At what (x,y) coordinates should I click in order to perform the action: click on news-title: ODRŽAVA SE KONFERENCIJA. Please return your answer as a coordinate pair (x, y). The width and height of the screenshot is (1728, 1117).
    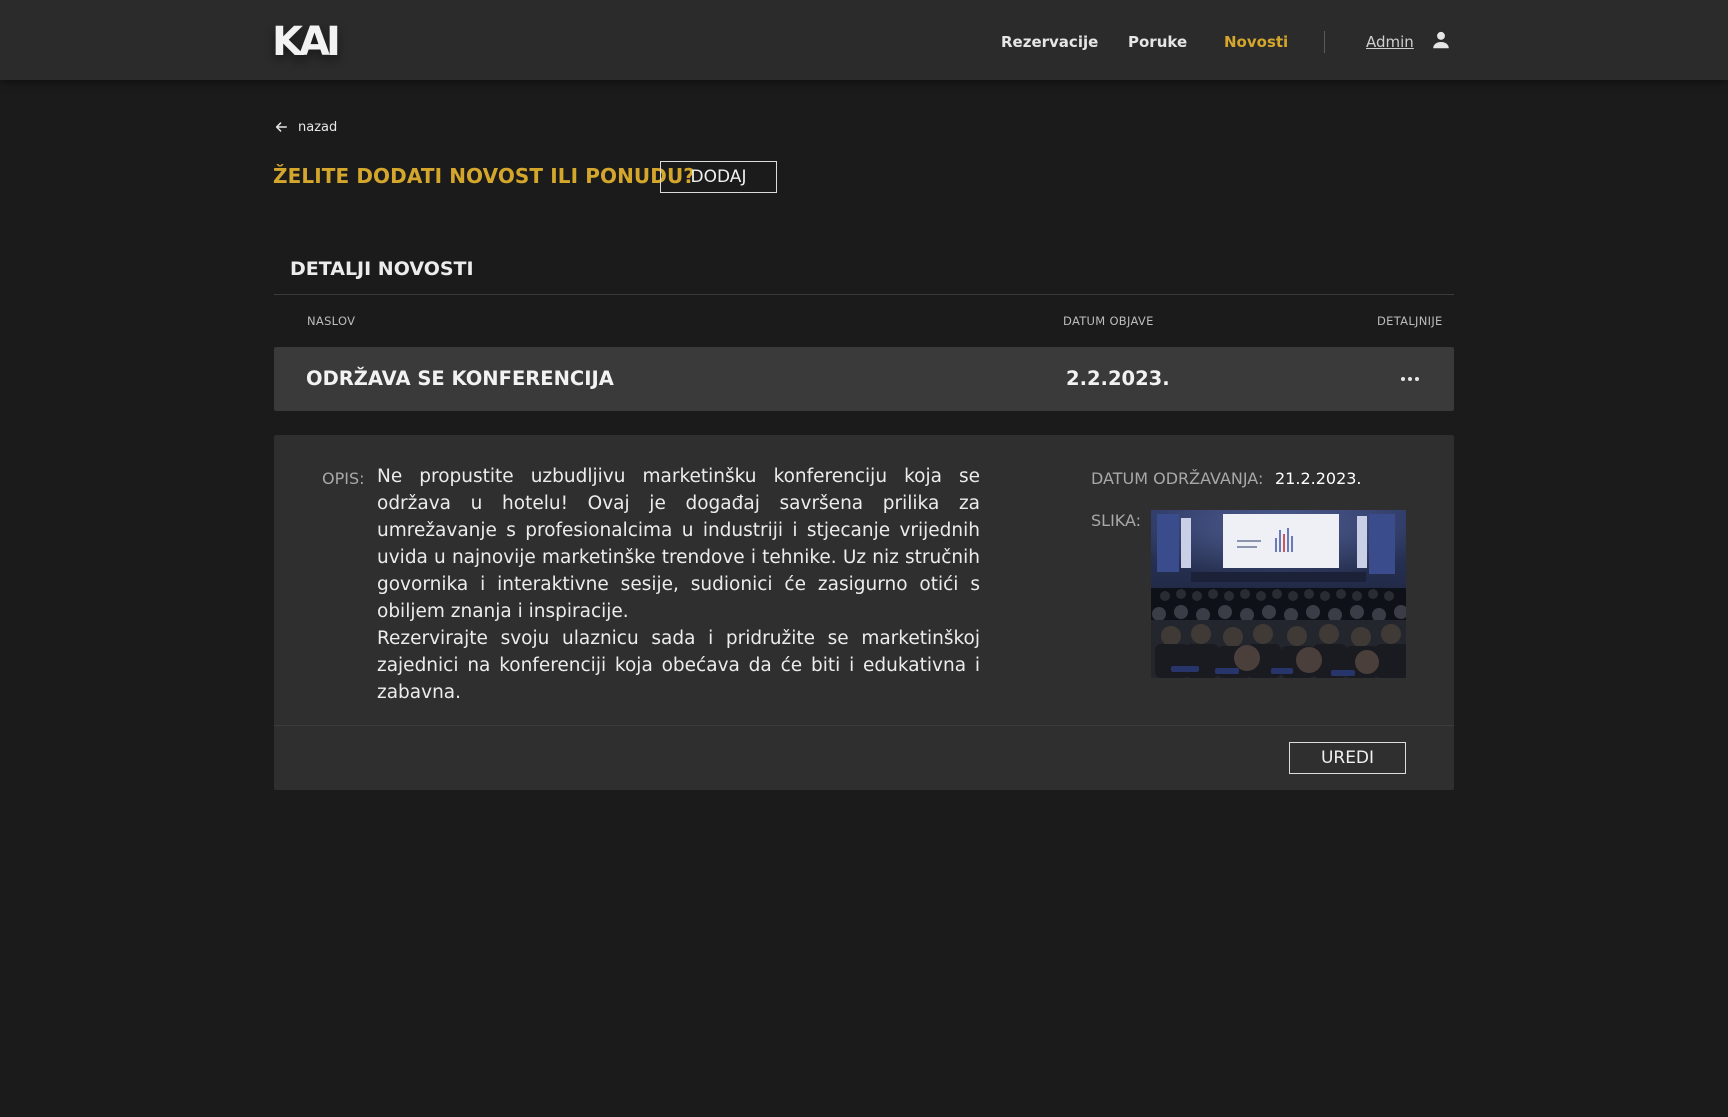
    Looking at the image, I should click on (460, 378).